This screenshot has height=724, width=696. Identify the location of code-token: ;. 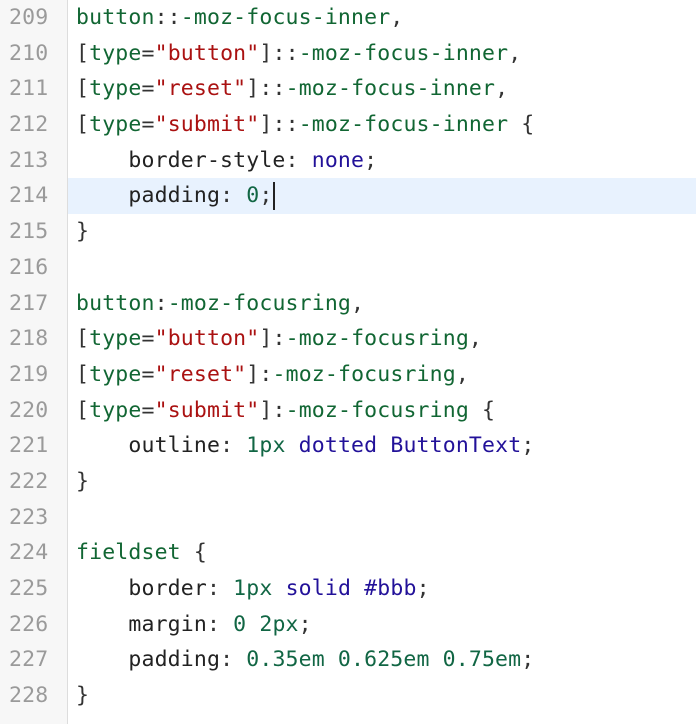
(266, 196).